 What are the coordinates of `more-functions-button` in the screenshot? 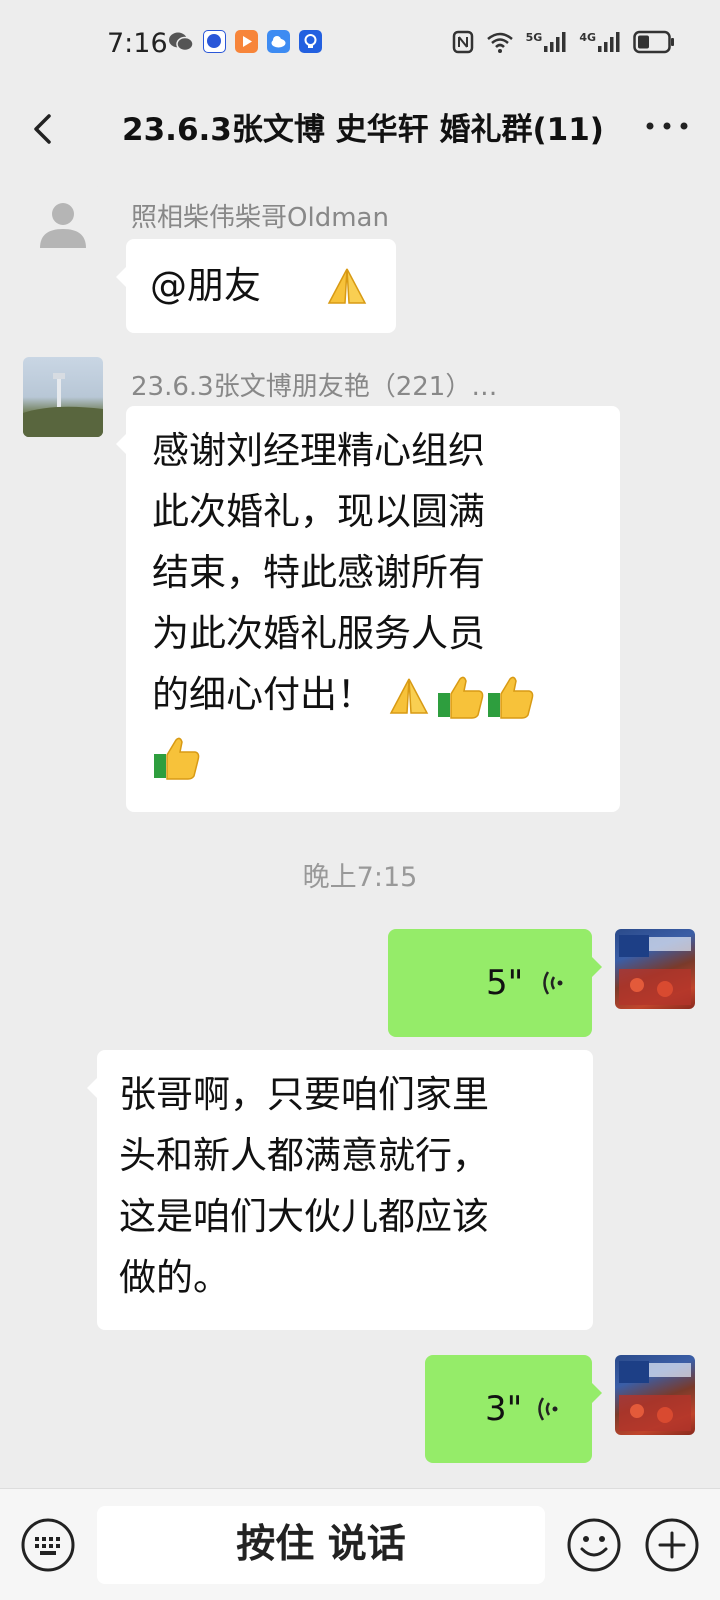 It's located at (672, 1545).